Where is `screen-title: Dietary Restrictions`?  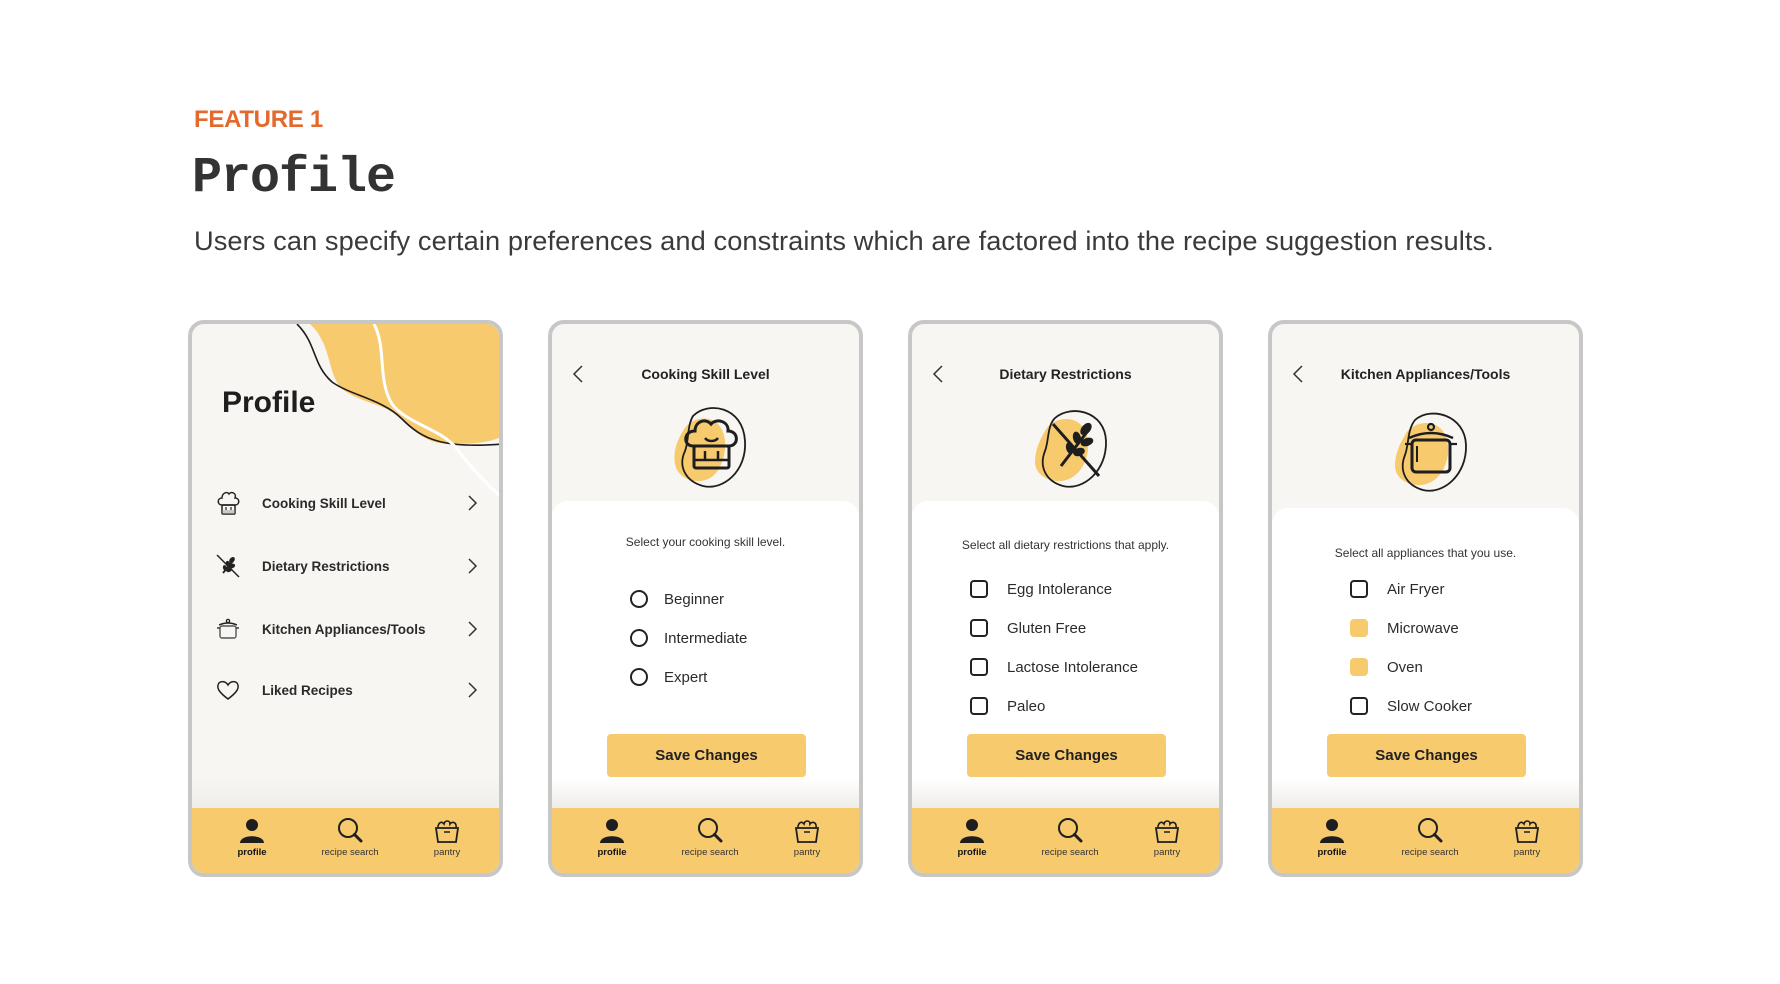
screen-title: Dietary Restrictions is located at coordinates (1065, 374).